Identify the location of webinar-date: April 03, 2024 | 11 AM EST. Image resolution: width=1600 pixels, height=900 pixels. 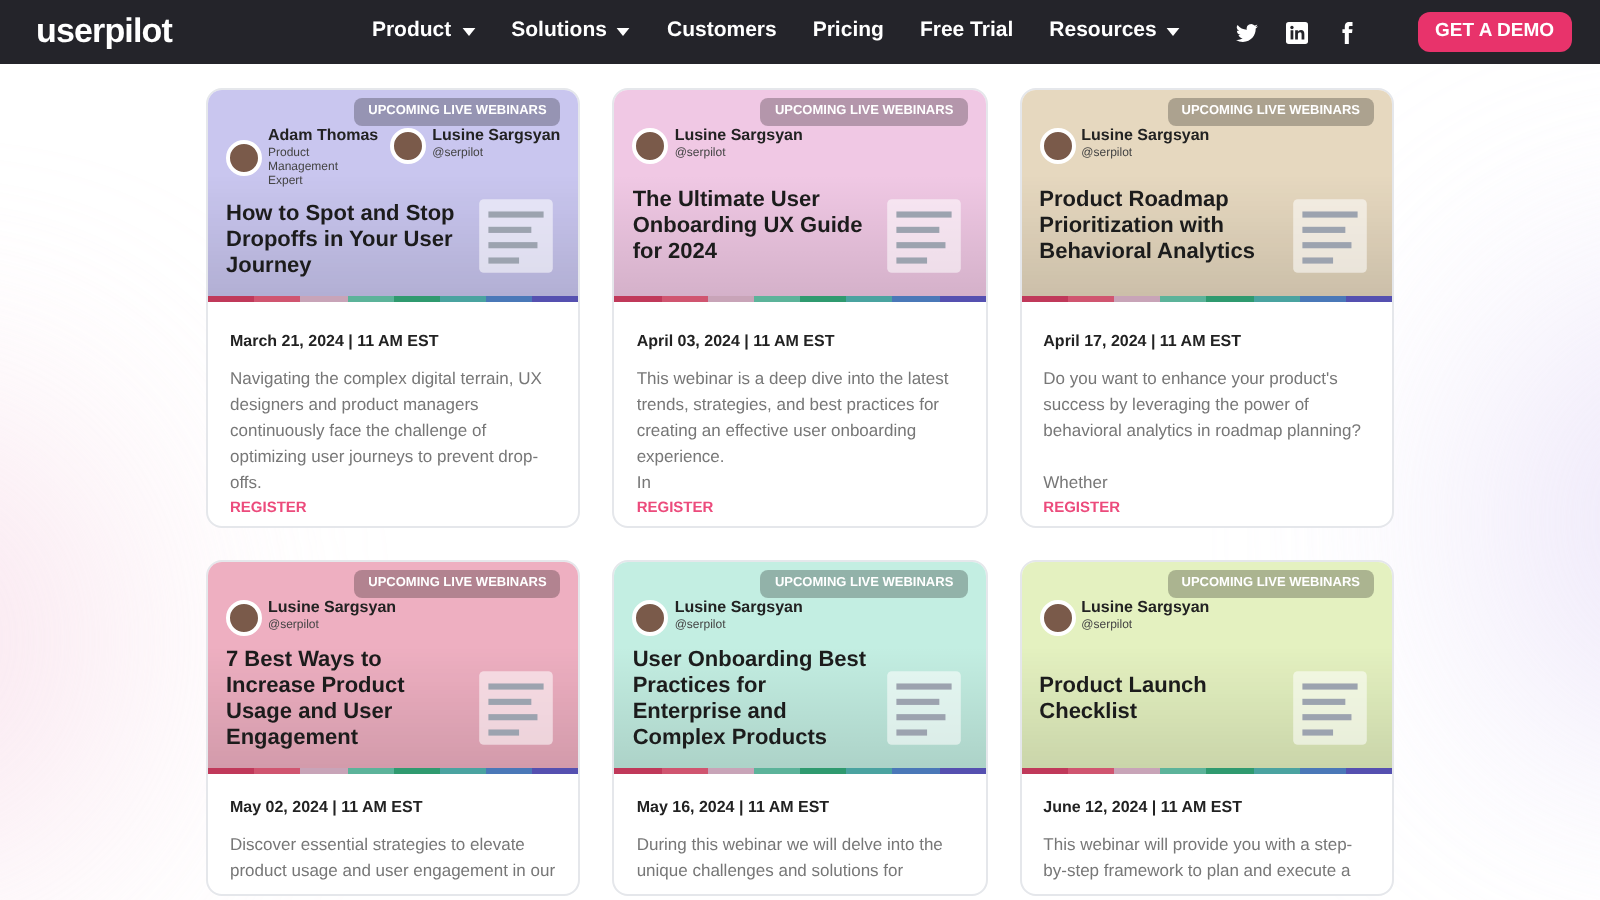
(736, 342).